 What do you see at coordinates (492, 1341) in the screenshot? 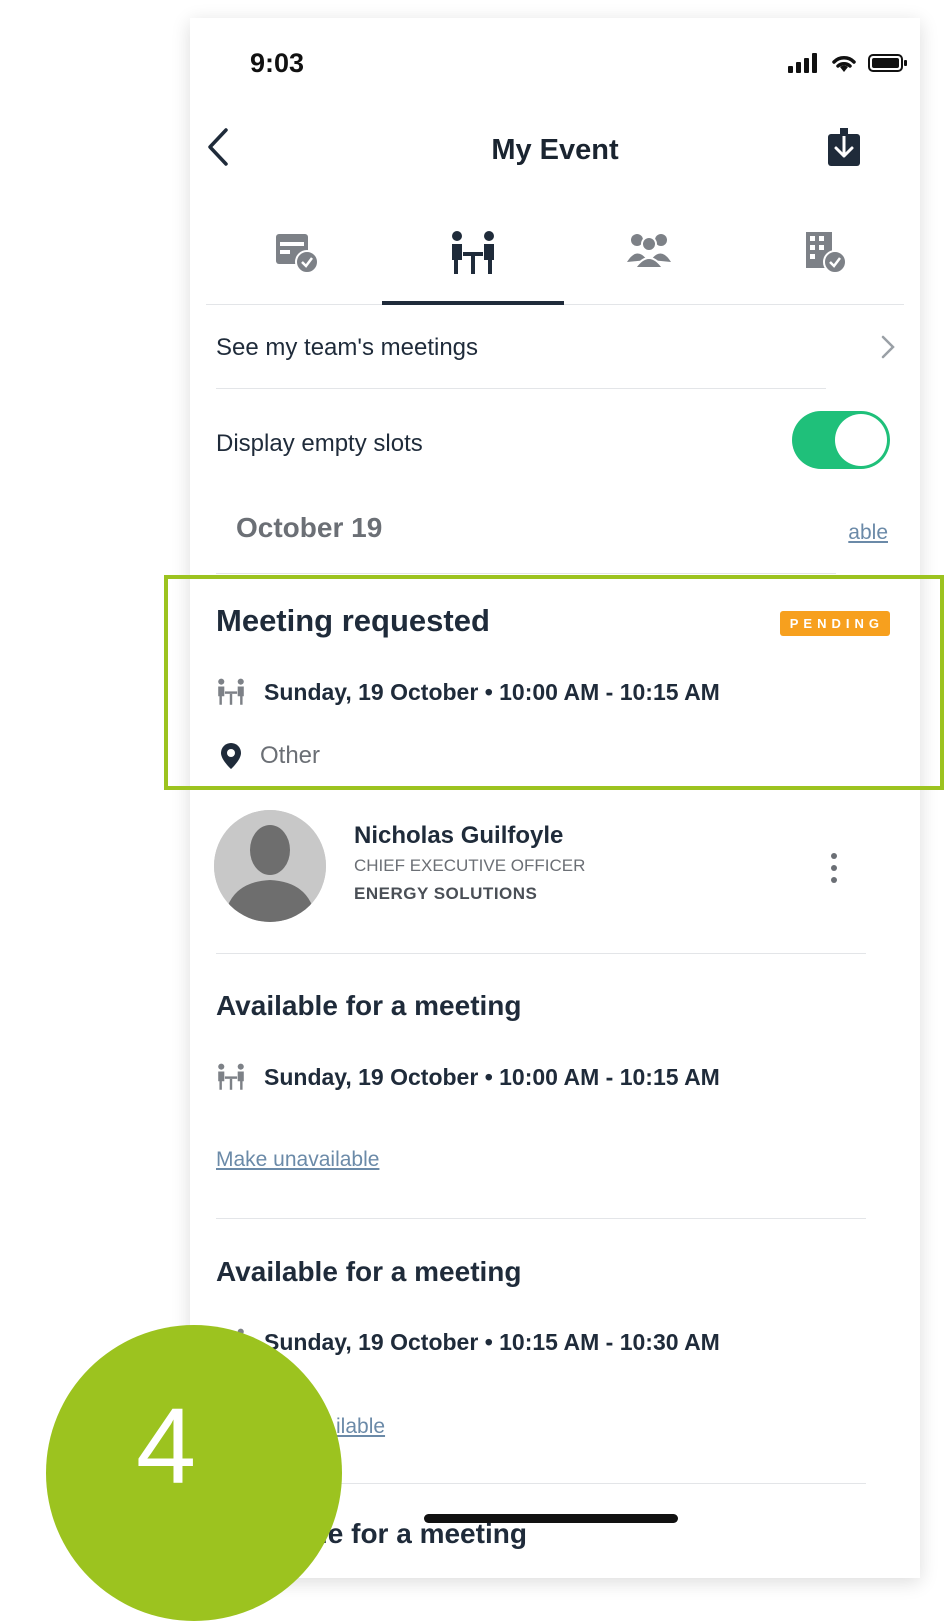
I see `slot-datetime: Sunday, 19 October • 10:15 AM - 10:30 AM` at bounding box center [492, 1341].